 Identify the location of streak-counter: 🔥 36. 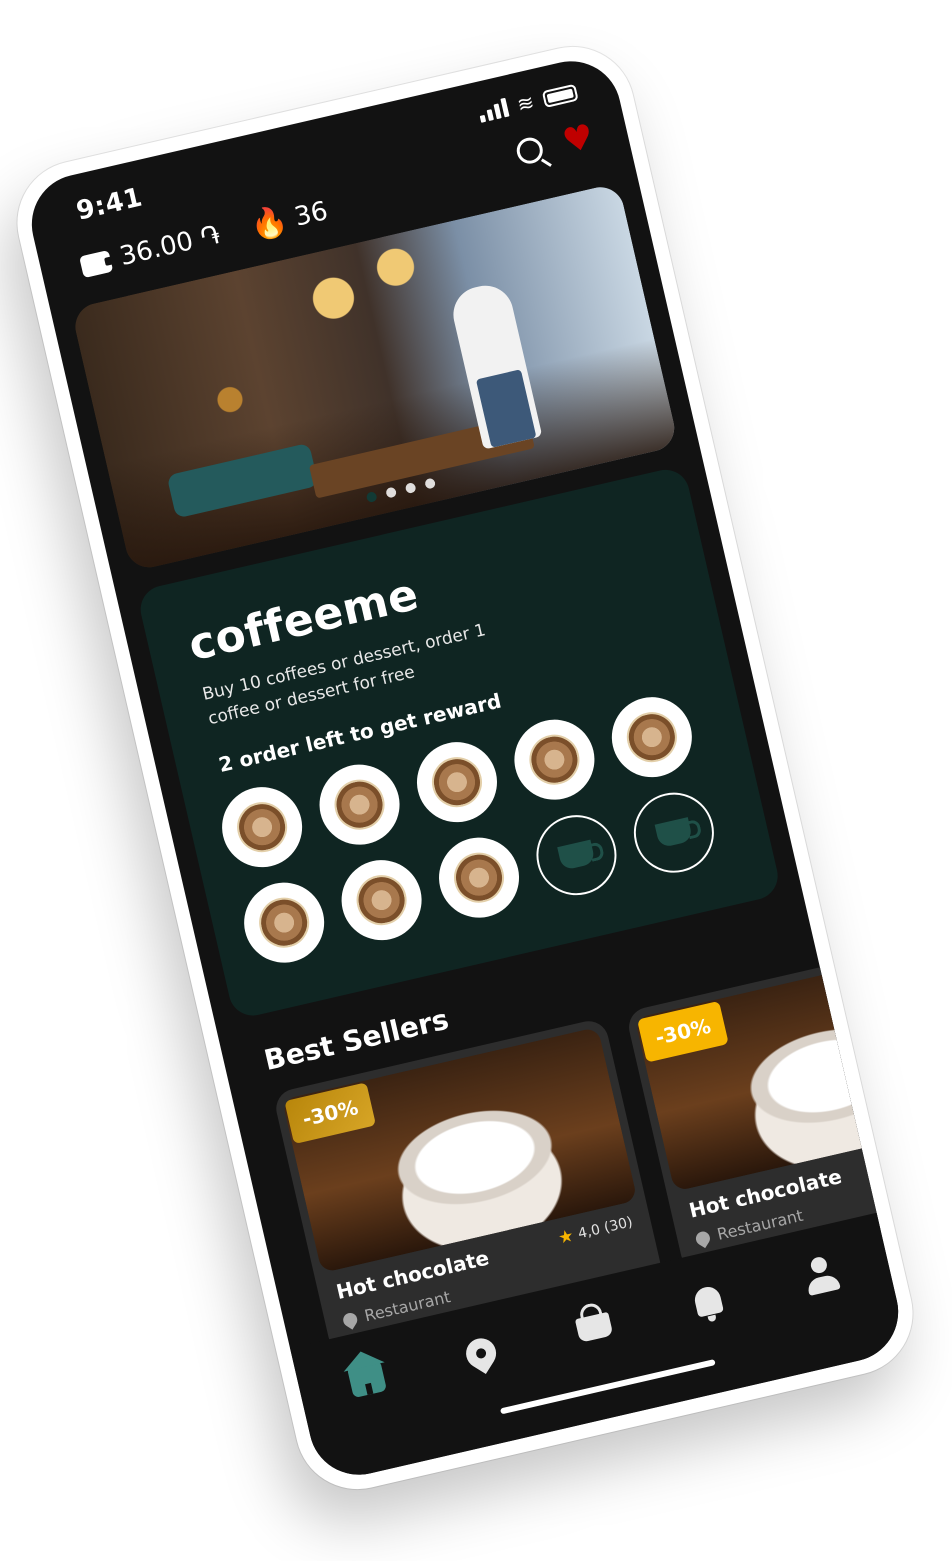
(289, 219).